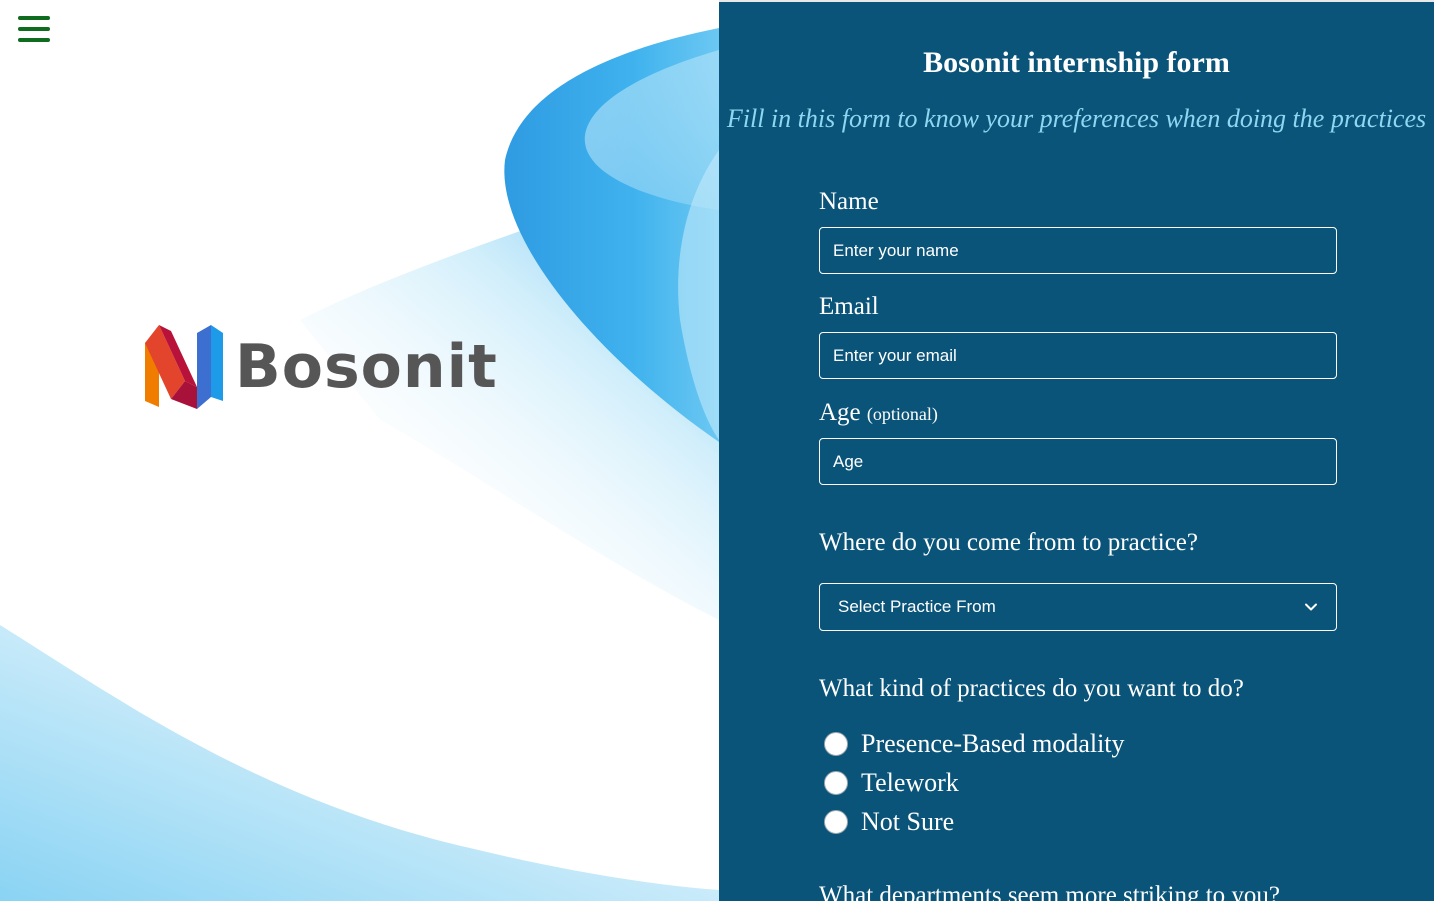  I want to click on bosonit-logo: Bosonit, so click(321, 367).